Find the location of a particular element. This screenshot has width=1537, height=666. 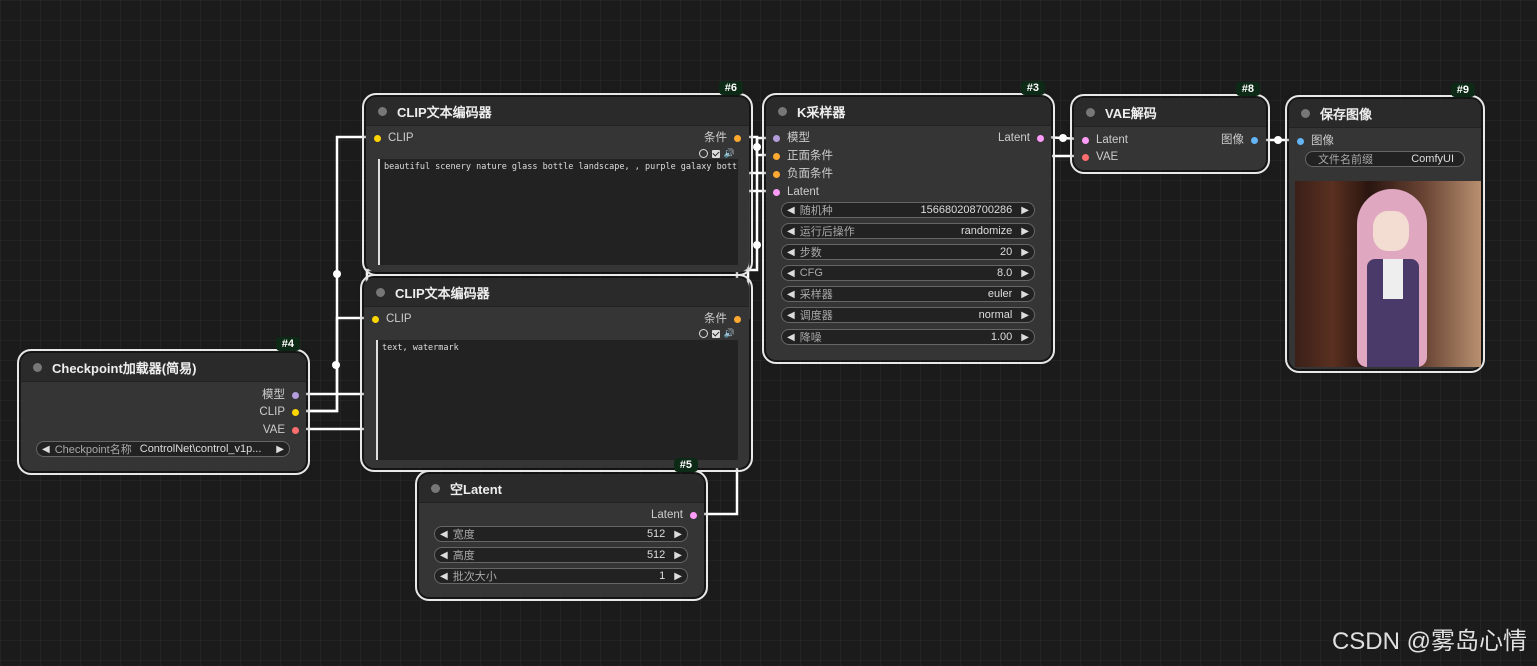

scheduler-widget: ◀ 调度器 normal ▶ is located at coordinates (908, 315).